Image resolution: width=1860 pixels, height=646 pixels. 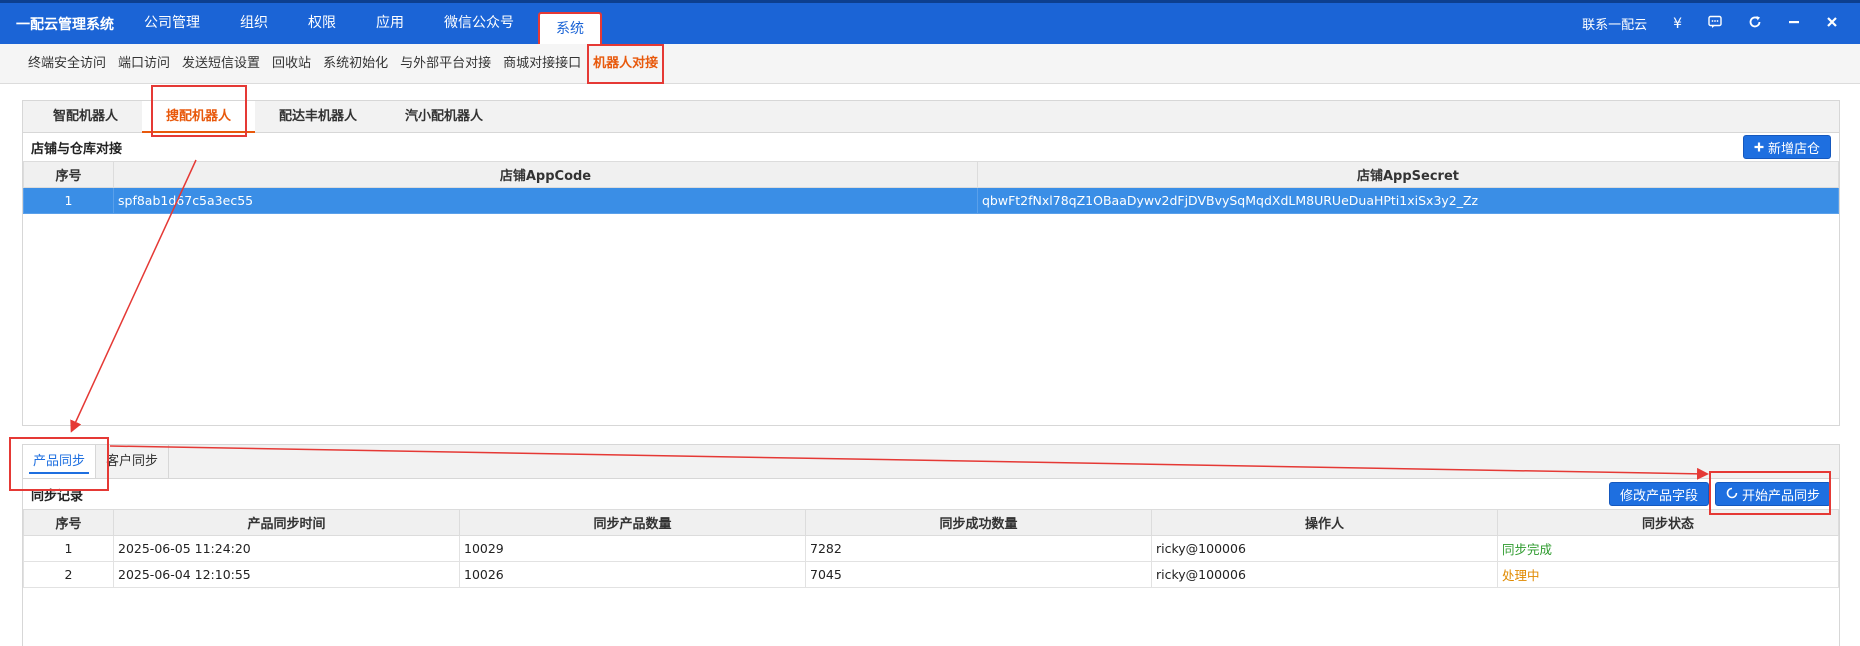 I want to click on cell-appcode: spf8ab1d67c5a3ec55, so click(x=545, y=200).